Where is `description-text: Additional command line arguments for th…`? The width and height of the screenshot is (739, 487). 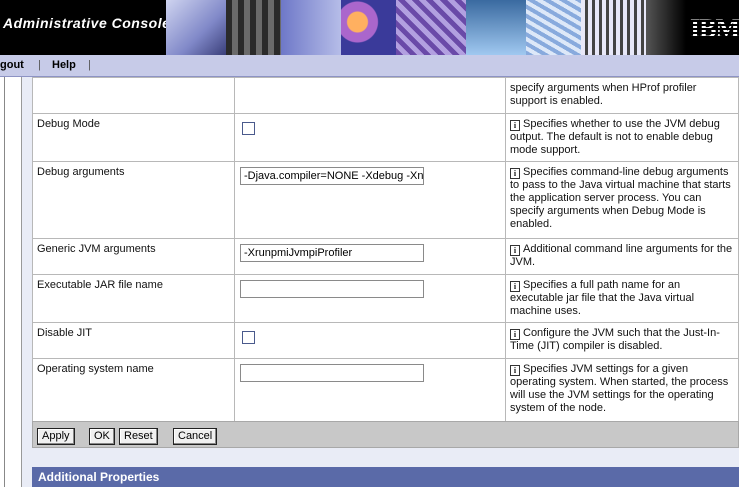
description-text: Additional command line arguments for th… is located at coordinates (621, 255).